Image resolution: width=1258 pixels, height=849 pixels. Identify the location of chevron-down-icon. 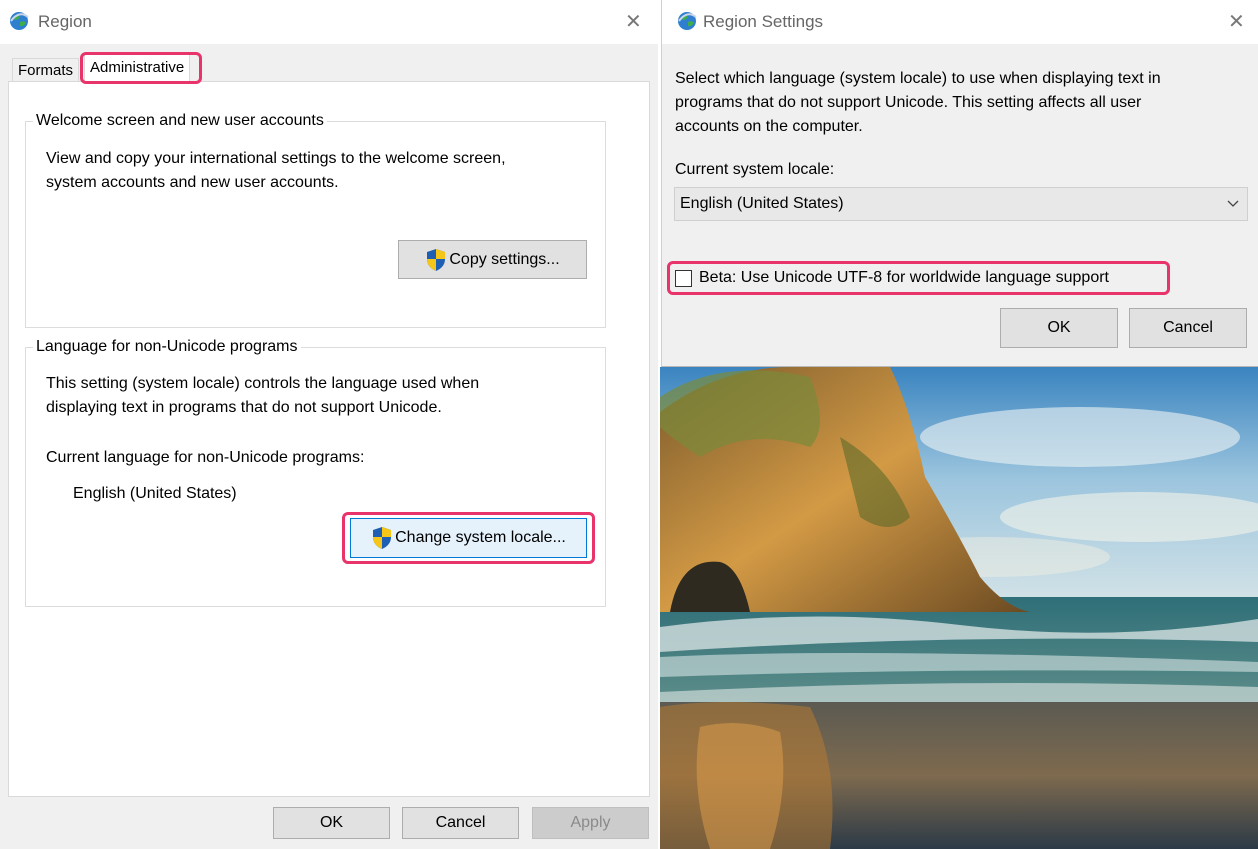
(1233, 203).